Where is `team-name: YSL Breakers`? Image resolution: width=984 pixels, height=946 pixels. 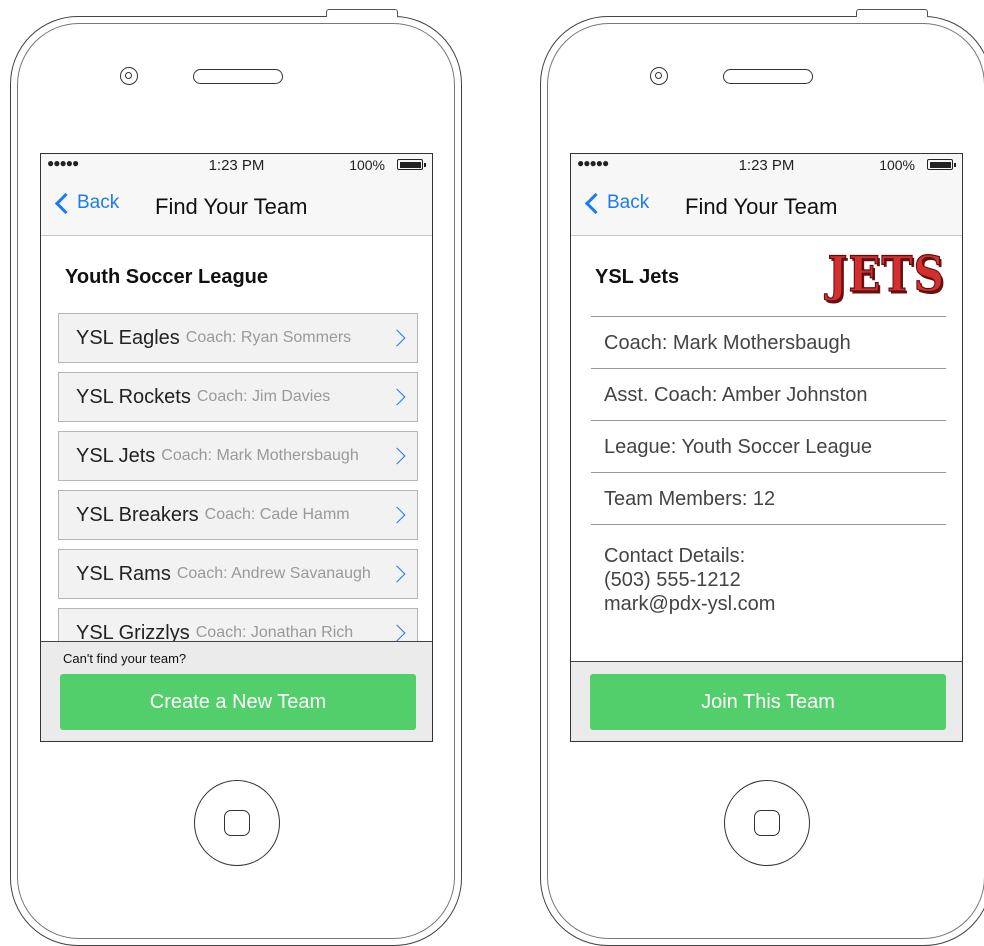
team-name: YSL Breakers is located at coordinates (137, 514).